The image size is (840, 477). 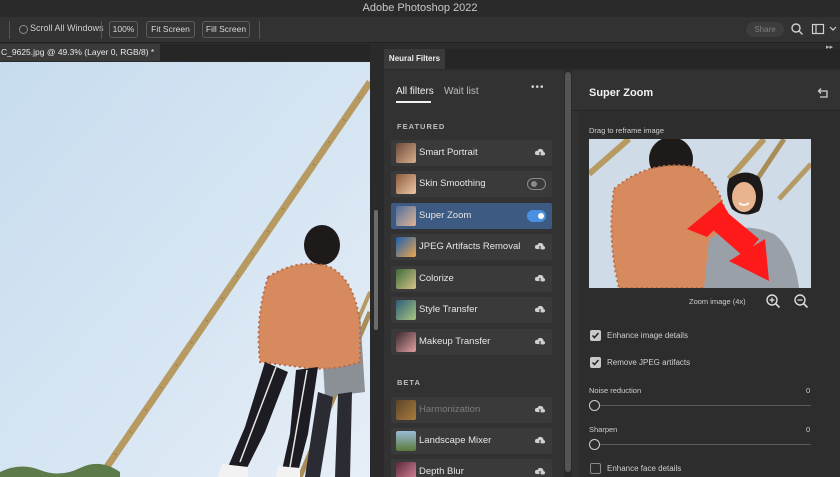 I want to click on chevron-down-icon, so click(x=833, y=29).